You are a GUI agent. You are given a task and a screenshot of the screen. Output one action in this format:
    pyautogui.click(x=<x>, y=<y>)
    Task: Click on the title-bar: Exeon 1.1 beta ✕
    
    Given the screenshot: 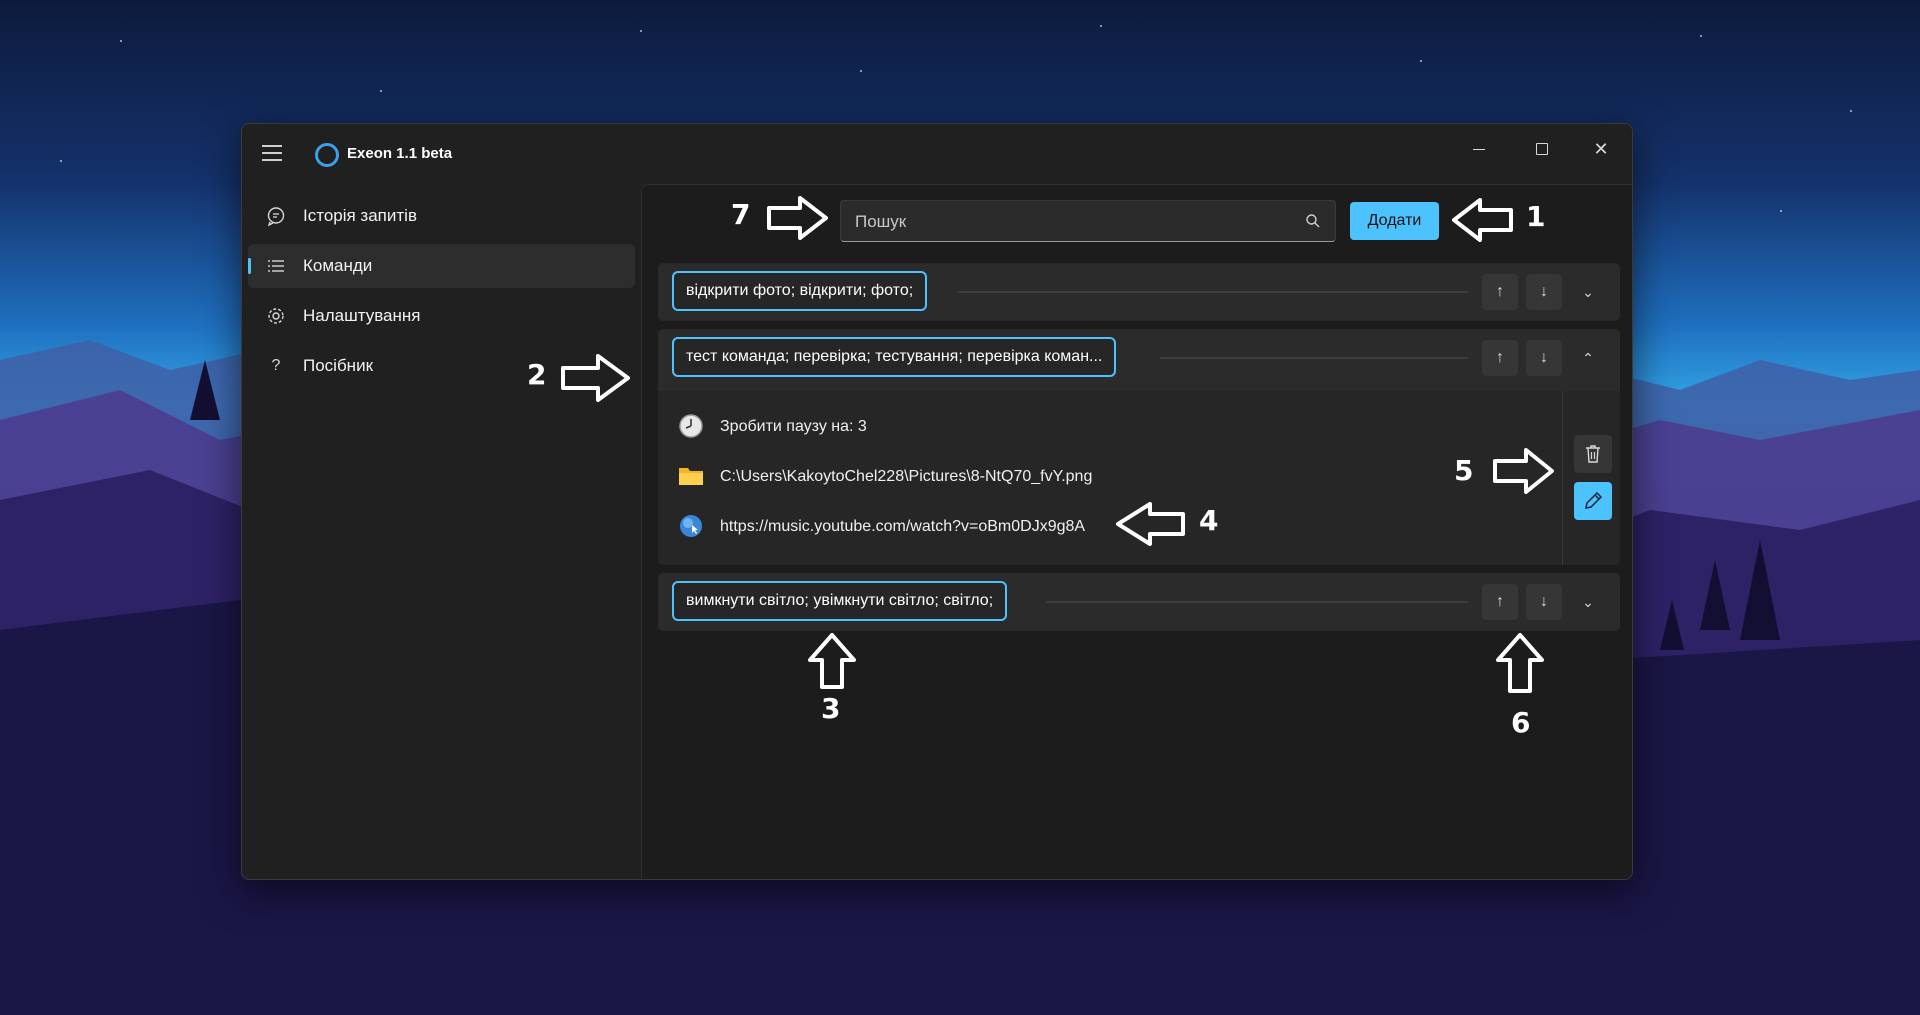 What is the action you would take?
    pyautogui.click(x=937, y=152)
    